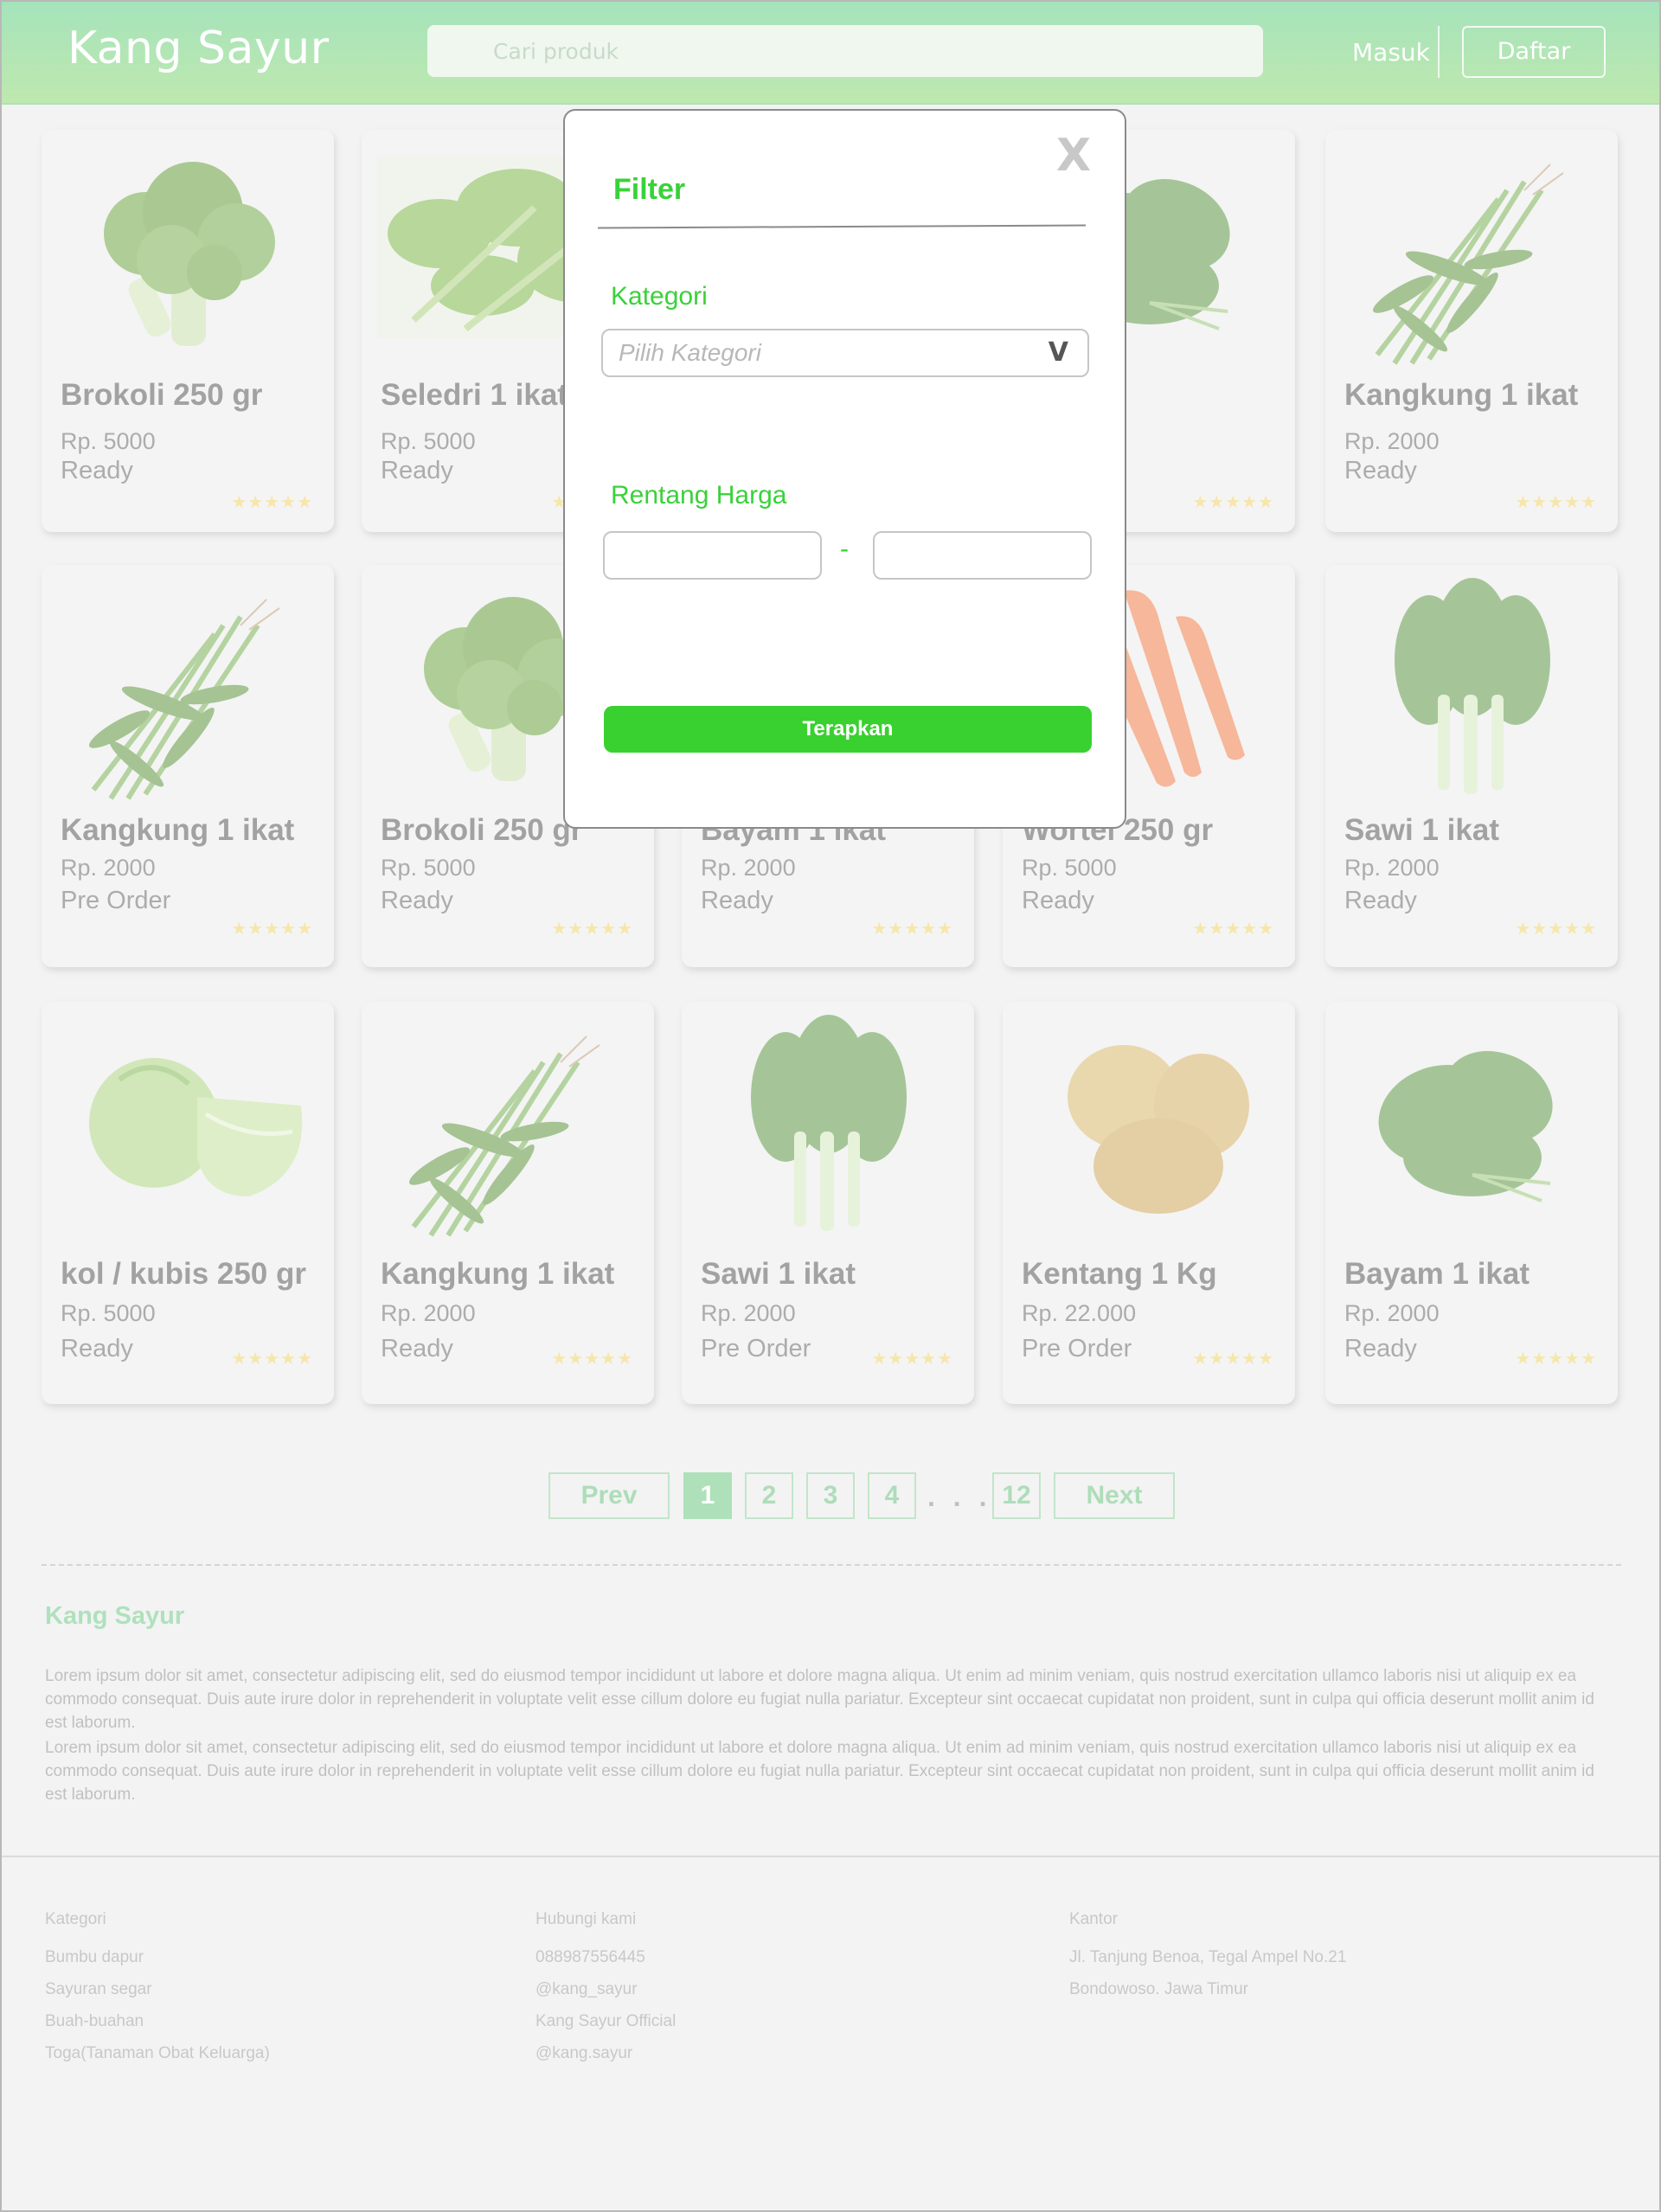 The width and height of the screenshot is (1661, 2212). What do you see at coordinates (690, 353) in the screenshot?
I see `category-placeholder: Pilih Kategori` at bounding box center [690, 353].